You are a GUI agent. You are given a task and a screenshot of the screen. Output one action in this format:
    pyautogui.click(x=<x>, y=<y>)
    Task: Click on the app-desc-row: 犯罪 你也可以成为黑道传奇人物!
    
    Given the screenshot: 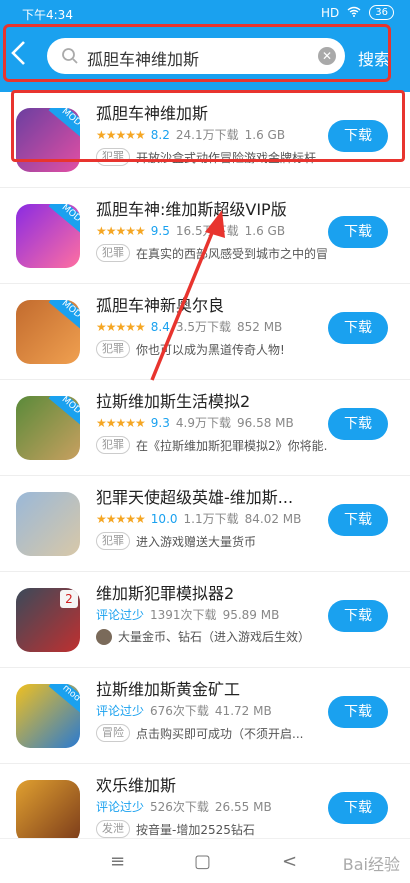 What is the action you would take?
    pyautogui.click(x=212, y=349)
    